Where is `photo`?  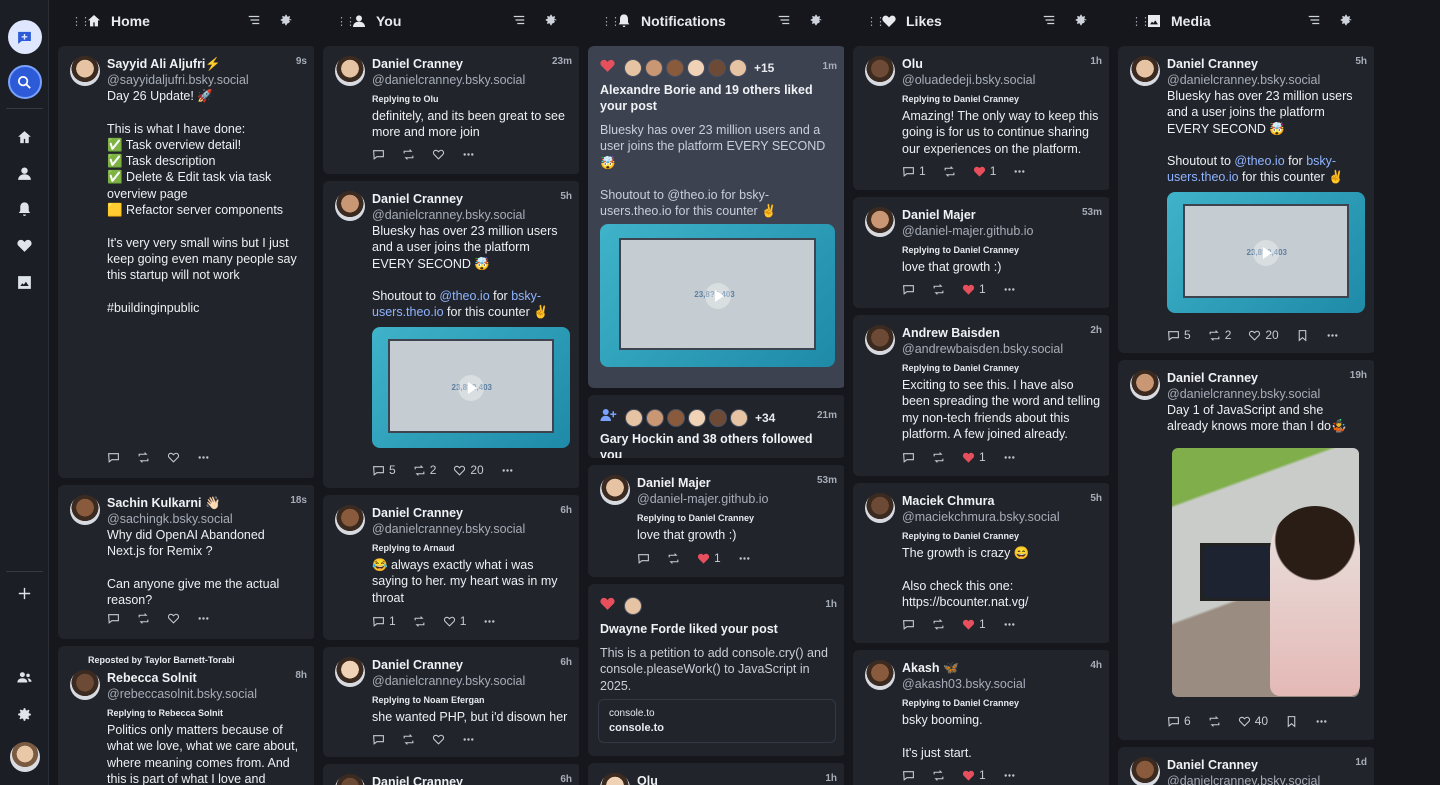 photo is located at coordinates (1266, 572).